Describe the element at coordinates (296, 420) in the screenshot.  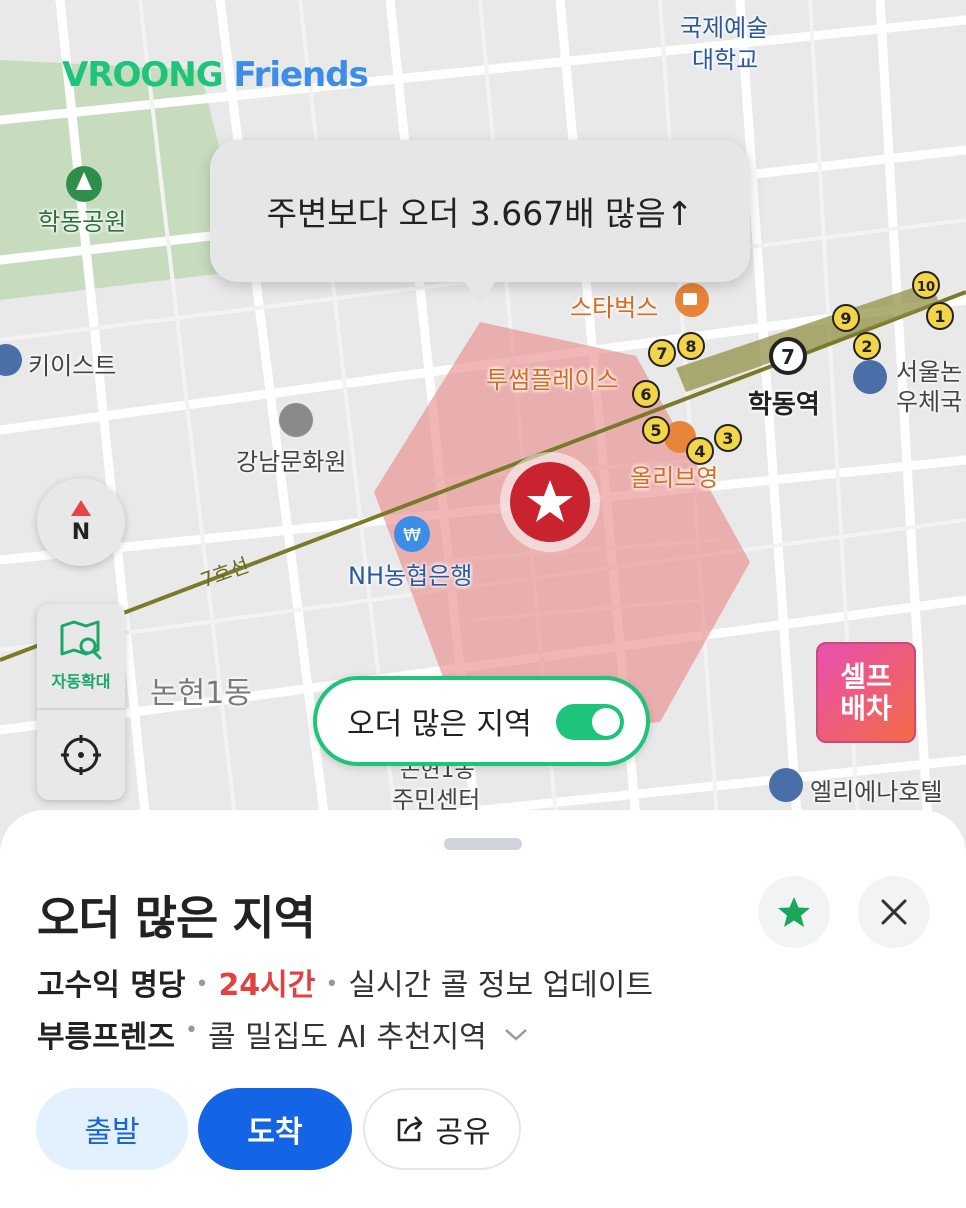
I see `culture-icon` at that location.